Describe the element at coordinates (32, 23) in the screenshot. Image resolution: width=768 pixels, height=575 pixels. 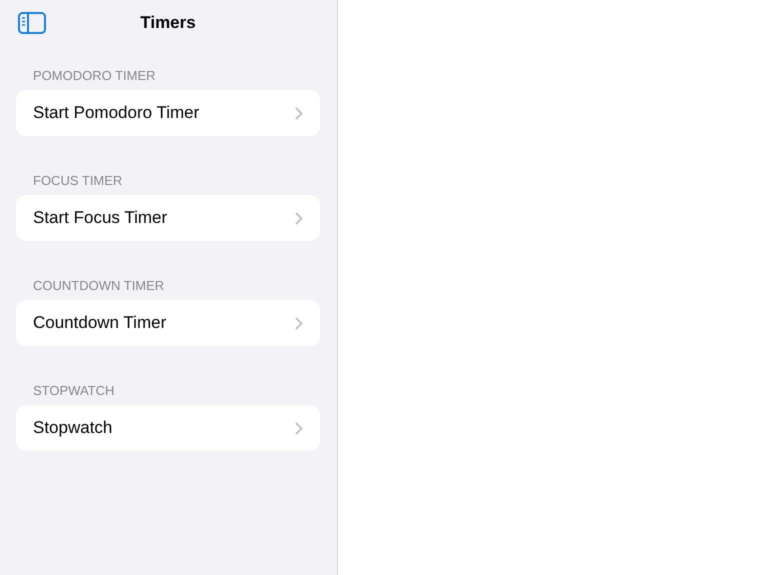
I see `sidebar-toggle-icon` at that location.